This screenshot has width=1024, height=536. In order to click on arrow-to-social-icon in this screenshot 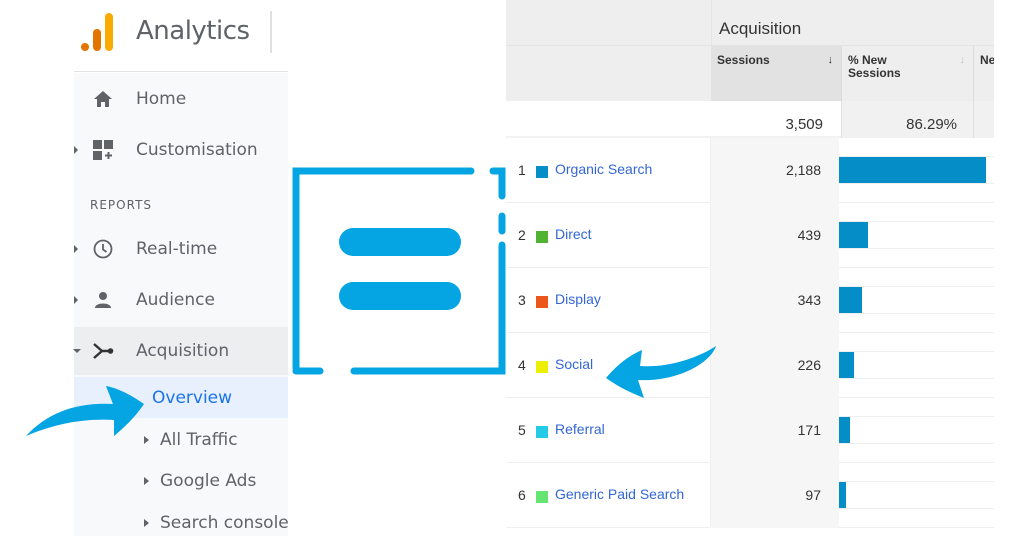, I will do `click(661, 372)`.